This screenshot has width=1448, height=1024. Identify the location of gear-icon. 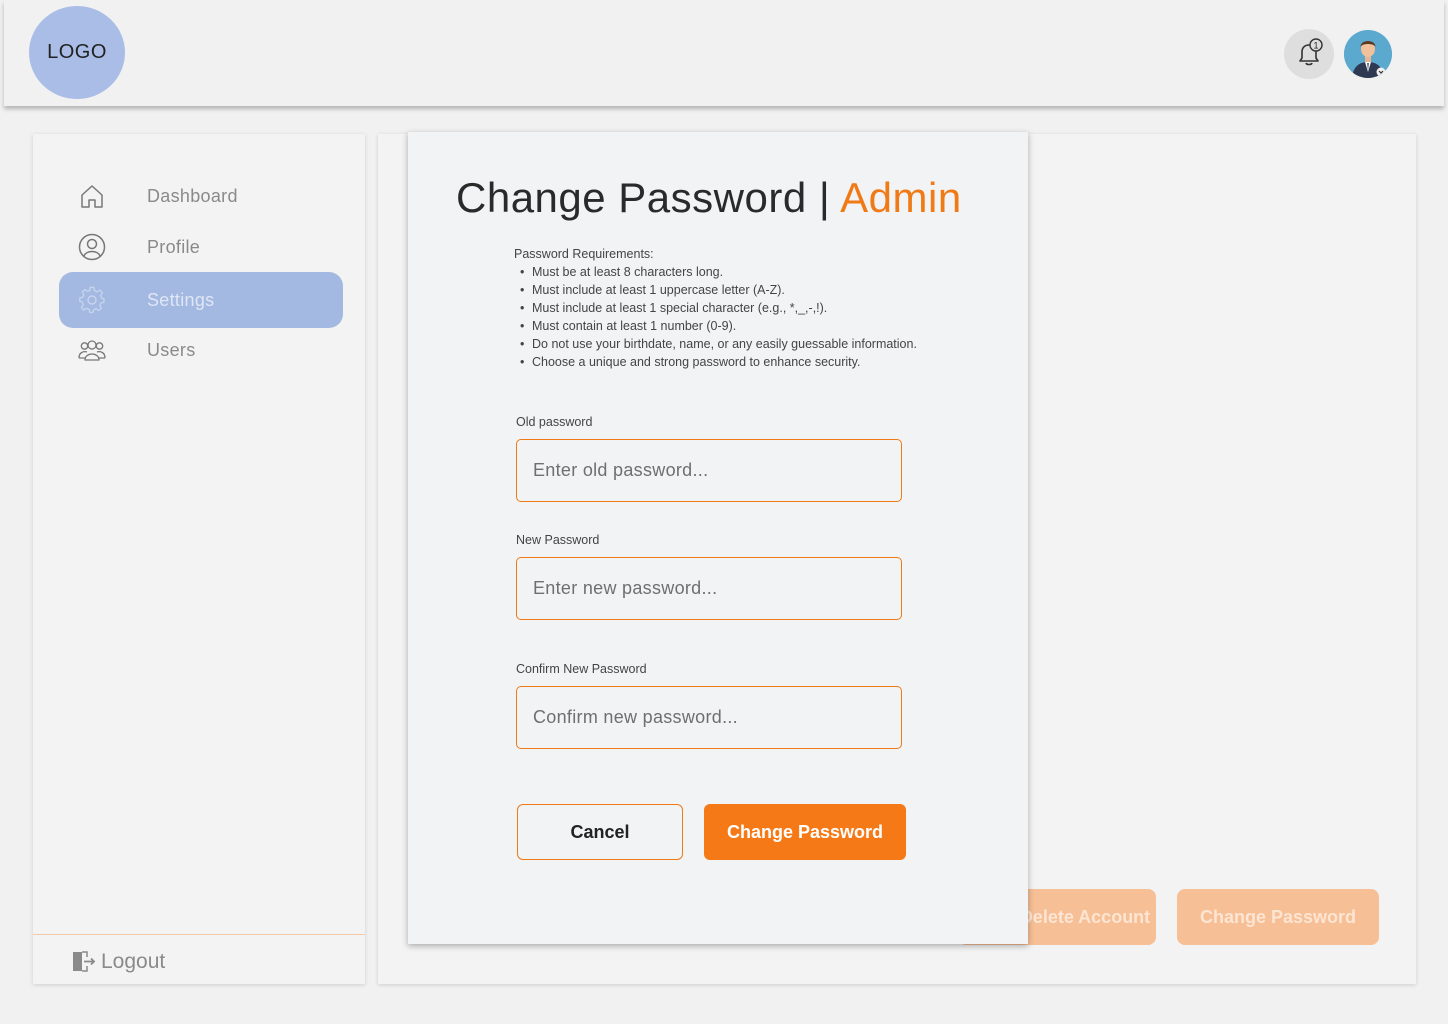
(92, 300).